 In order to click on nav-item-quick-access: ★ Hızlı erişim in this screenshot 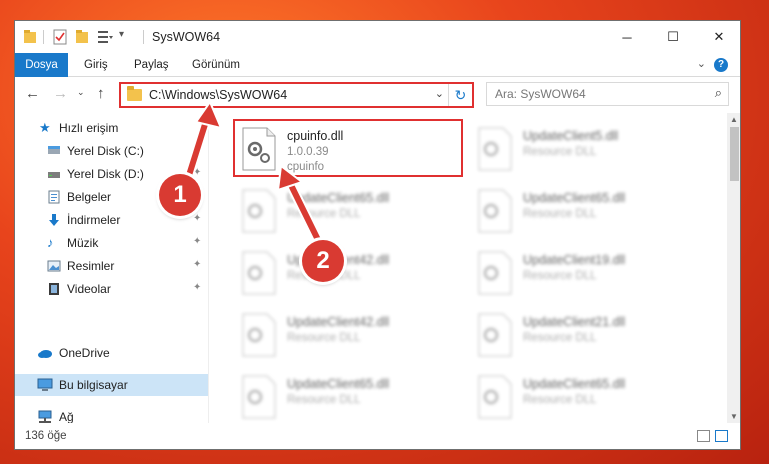, I will do `click(111, 128)`.